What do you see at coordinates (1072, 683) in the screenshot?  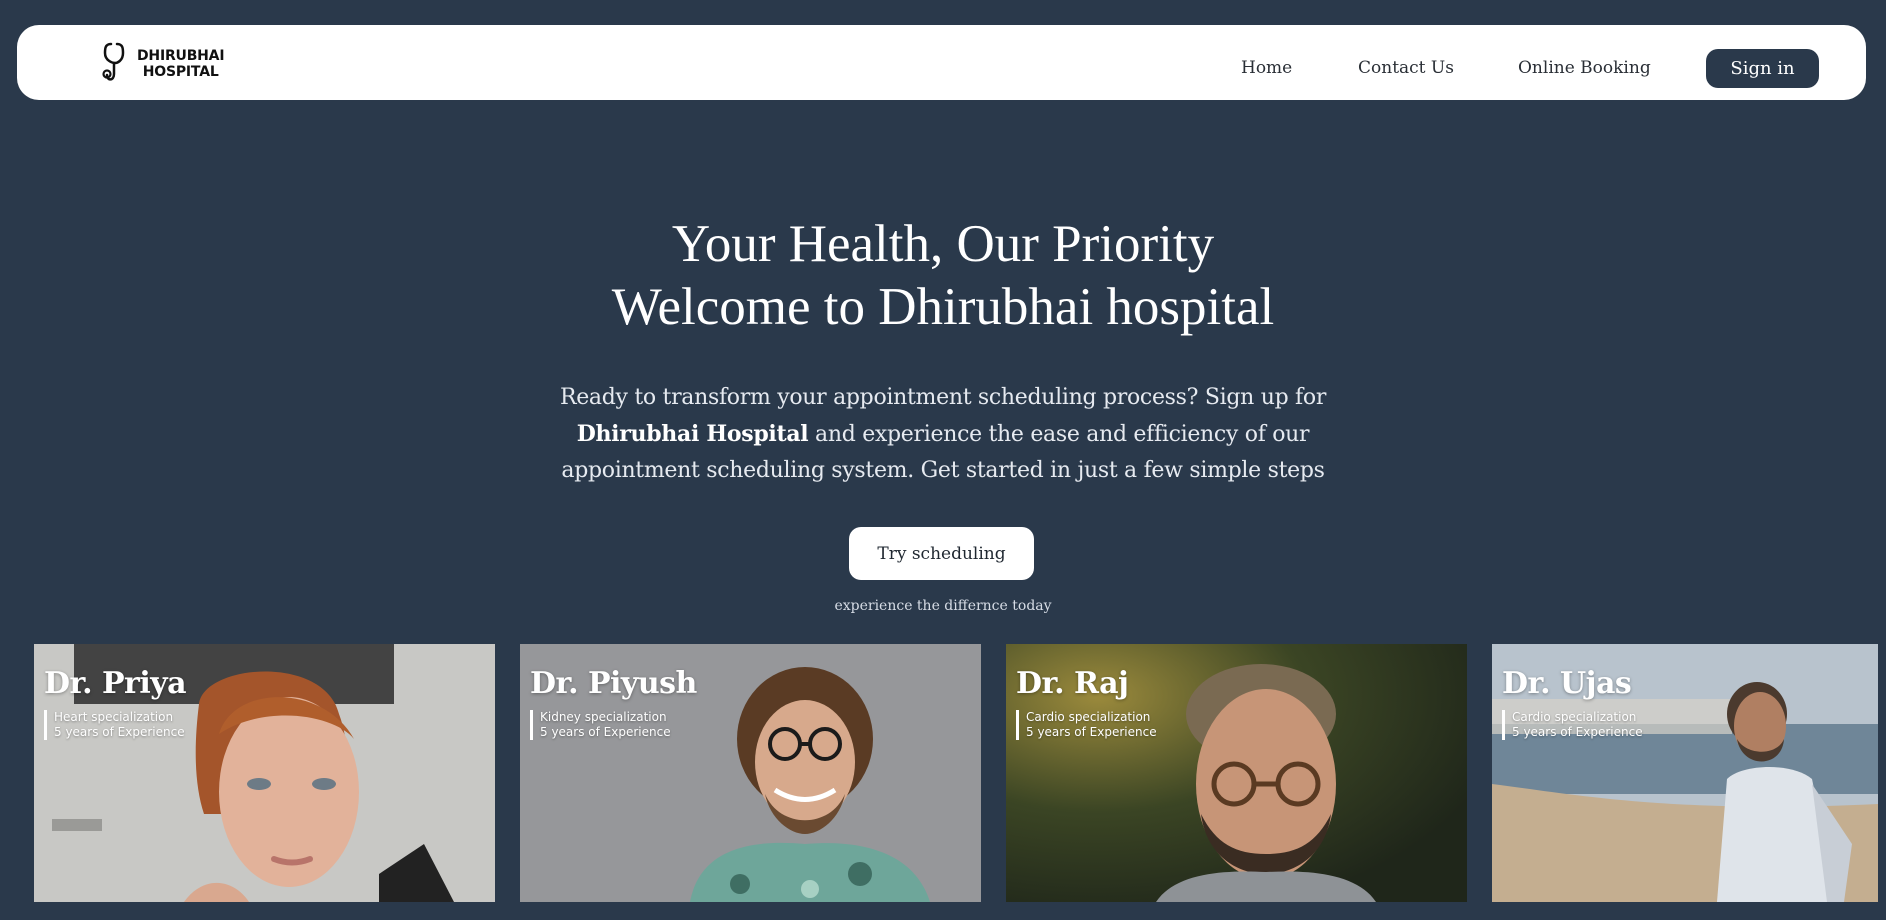 I see `doctor-name: Dr. Raj` at bounding box center [1072, 683].